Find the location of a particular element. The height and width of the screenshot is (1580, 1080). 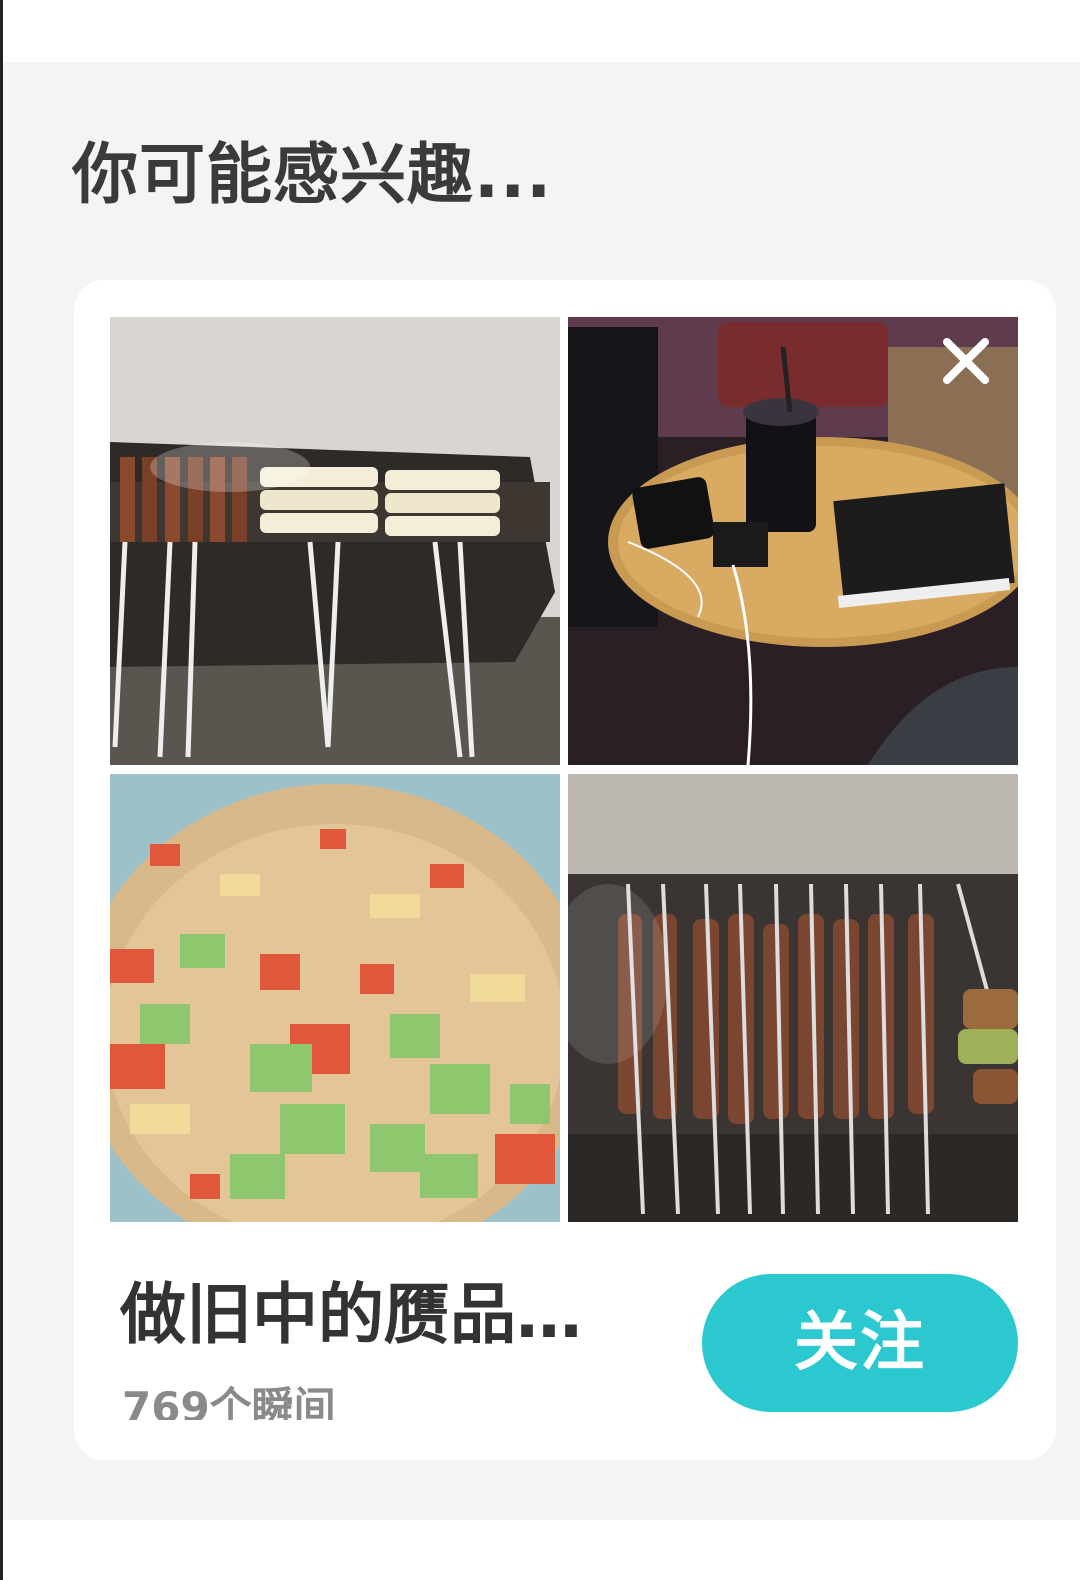

close-icon is located at coordinates (966, 361).